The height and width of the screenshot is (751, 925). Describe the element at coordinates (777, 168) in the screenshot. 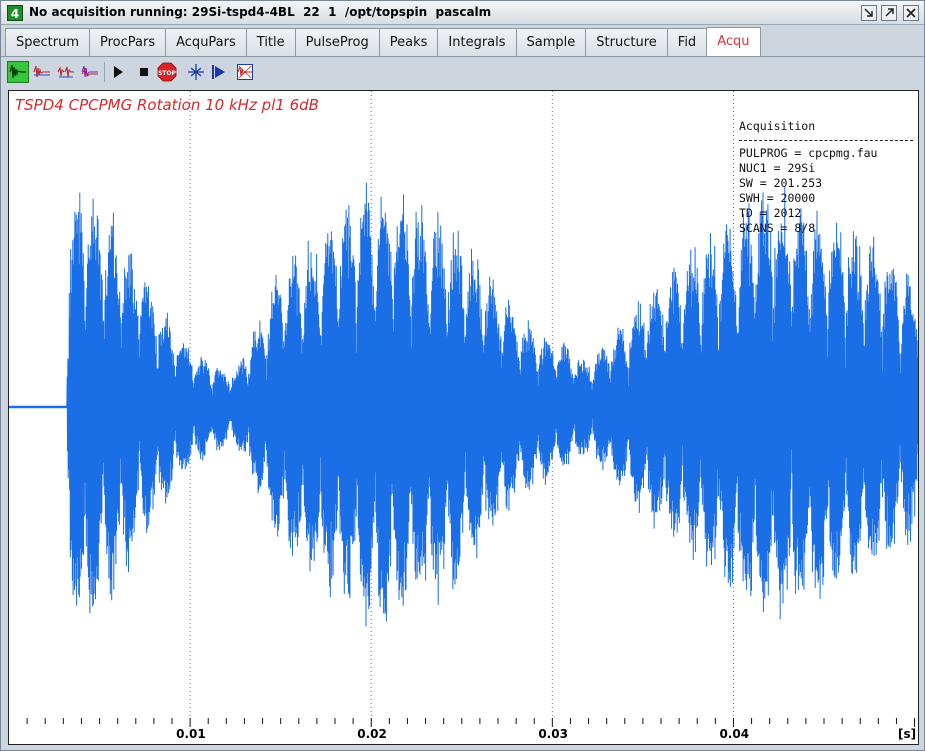

I see `param-nuc1: NUC1 = 29Si` at that location.